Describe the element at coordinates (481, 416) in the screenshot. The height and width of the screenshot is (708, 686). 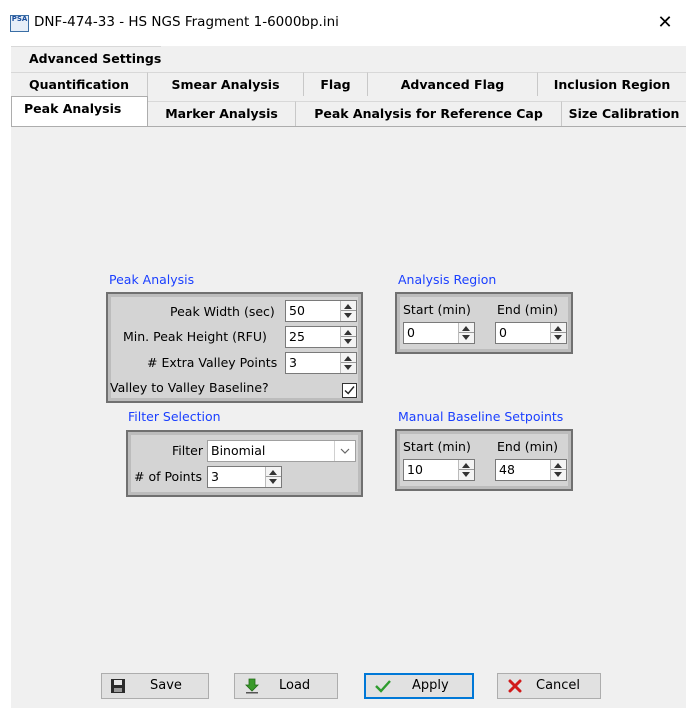
I see `manual-baseline-title: Manual Baseline Setpoints` at that location.